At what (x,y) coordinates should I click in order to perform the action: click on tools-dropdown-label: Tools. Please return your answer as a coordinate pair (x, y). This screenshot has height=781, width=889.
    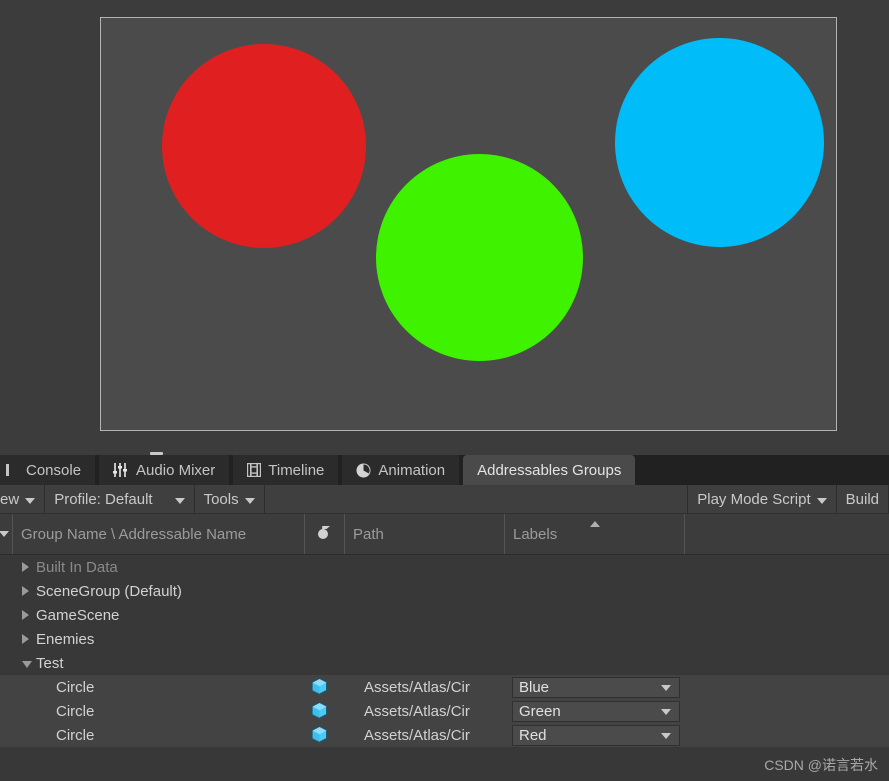
    Looking at the image, I should click on (221, 499).